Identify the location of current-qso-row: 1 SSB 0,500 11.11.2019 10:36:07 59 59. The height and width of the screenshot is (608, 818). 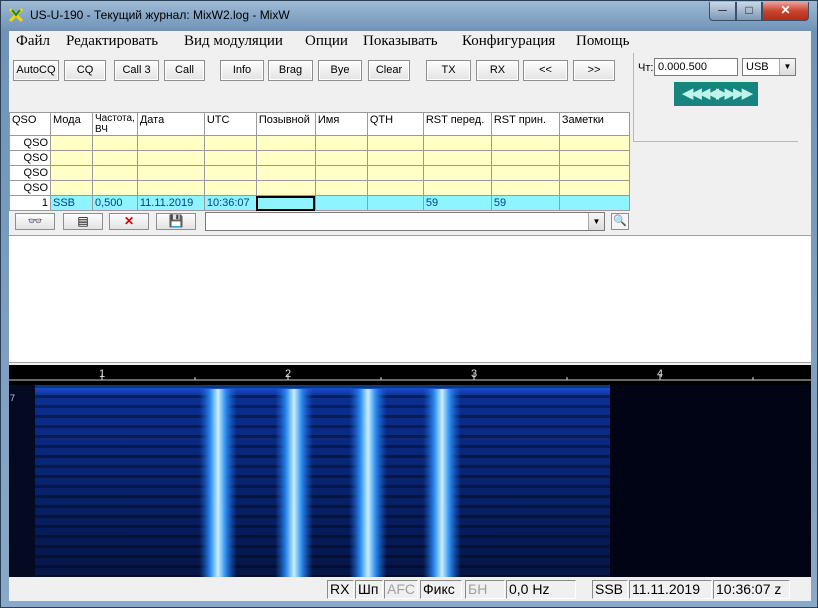
(319, 203).